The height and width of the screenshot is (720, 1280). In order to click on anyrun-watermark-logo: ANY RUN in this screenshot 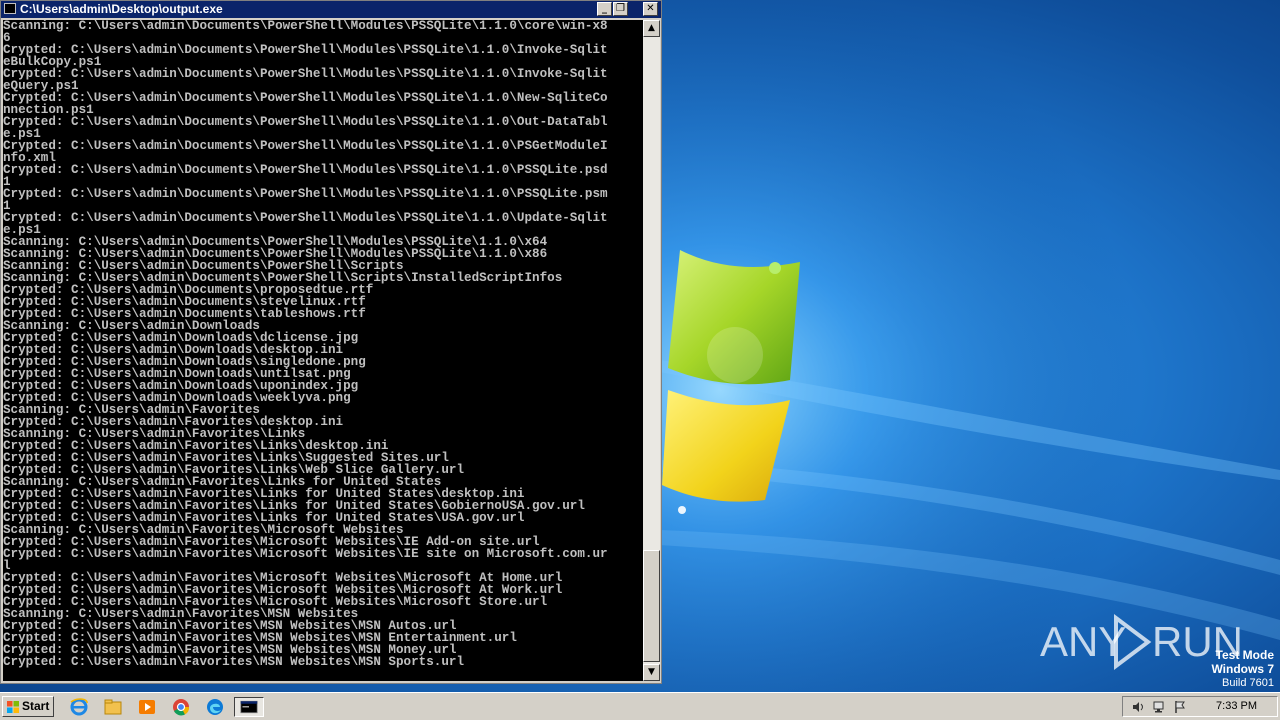, I will do `click(1140, 642)`.